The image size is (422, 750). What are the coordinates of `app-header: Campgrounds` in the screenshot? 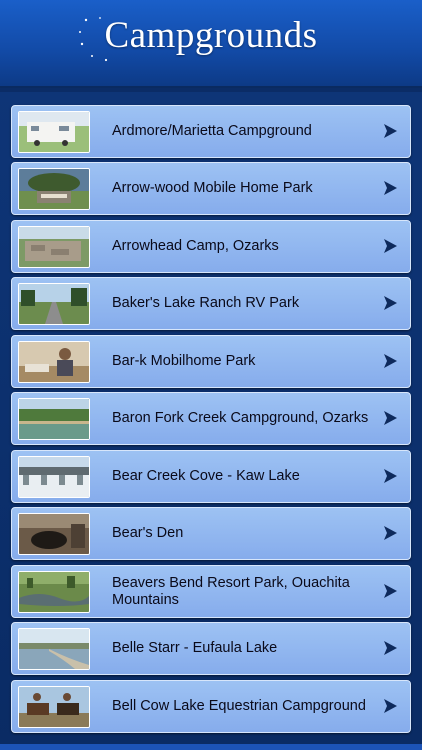 It's located at (211, 44).